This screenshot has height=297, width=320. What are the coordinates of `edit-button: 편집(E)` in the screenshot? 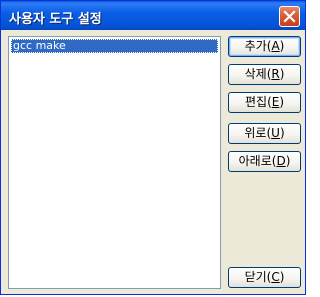 It's located at (264, 102).